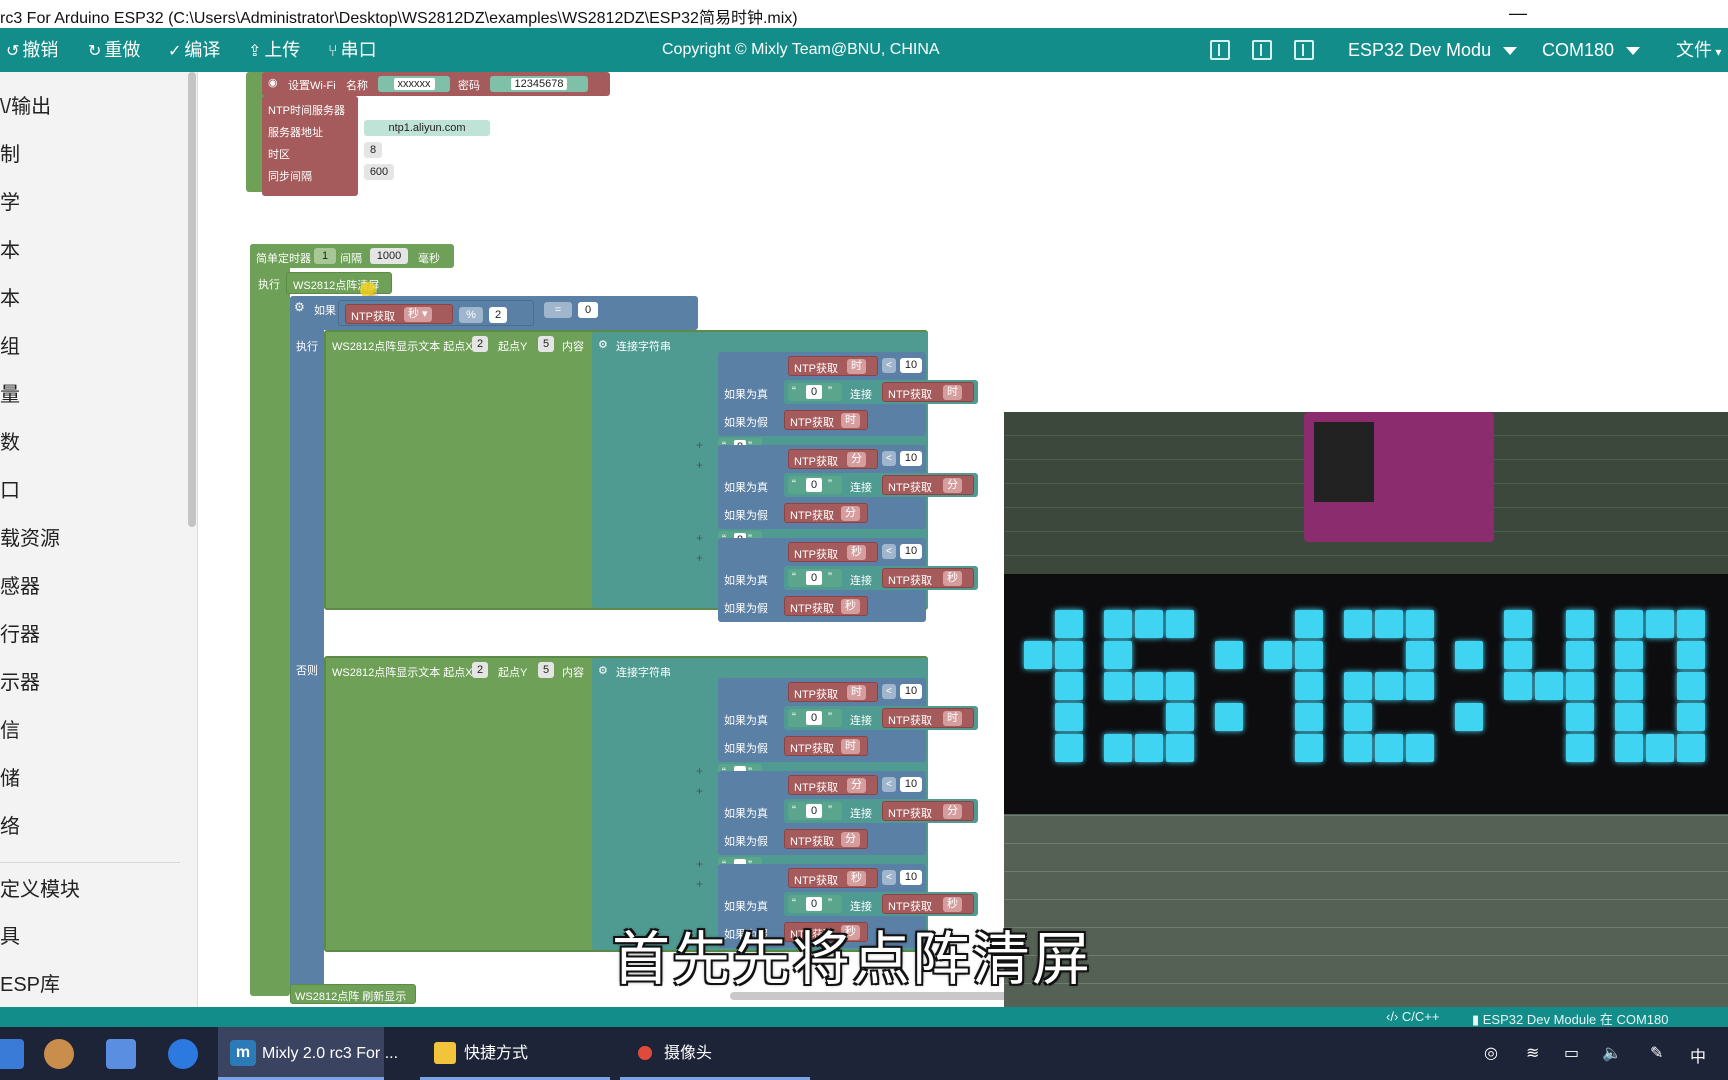  What do you see at coordinates (353, 994) in the screenshot?
I see `ws2812-refresh-block: WS2812点阵 刷新显示` at bounding box center [353, 994].